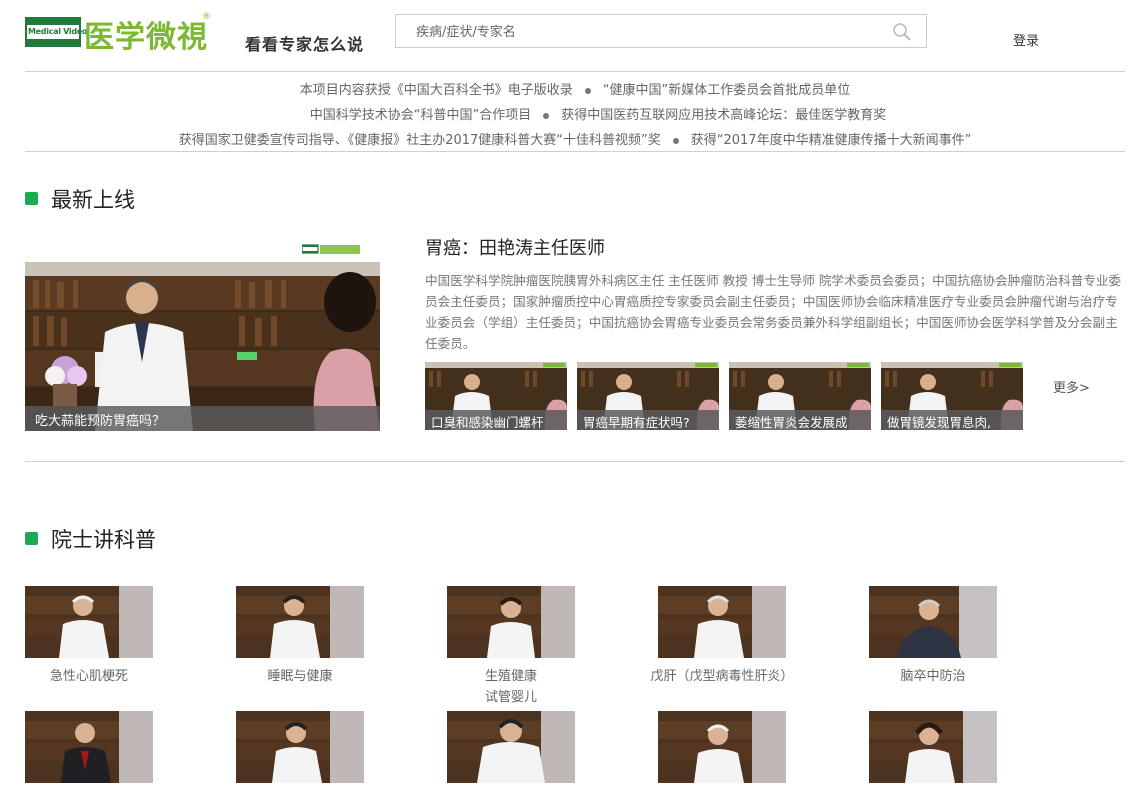  I want to click on featured-video: 吃大蒜能预防胃癌吗？, so click(202, 334).